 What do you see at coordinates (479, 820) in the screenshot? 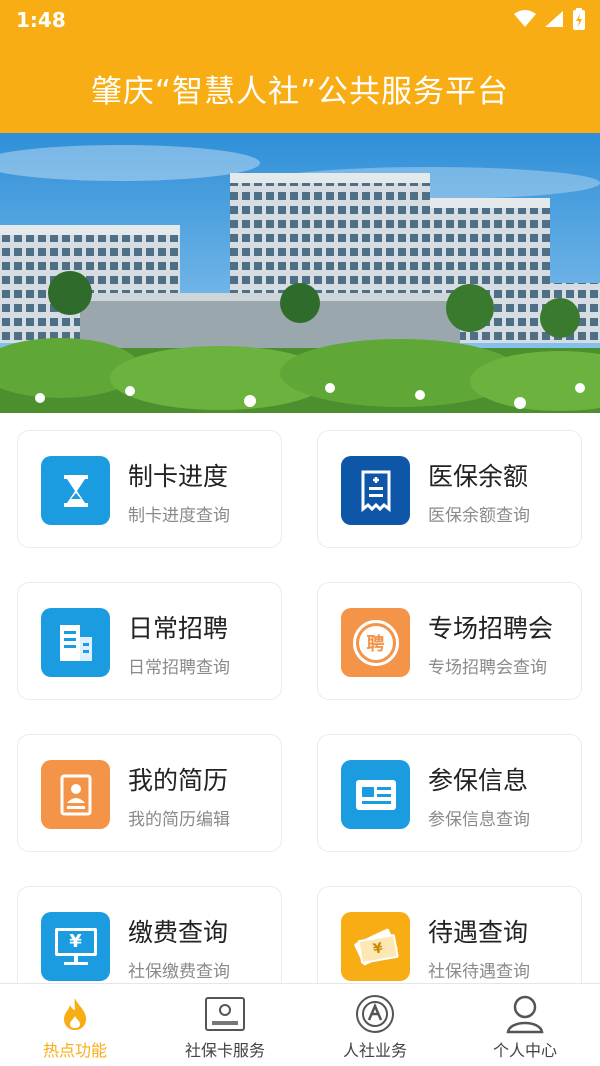
I see `card-subtitle: 参保信息查询` at bounding box center [479, 820].